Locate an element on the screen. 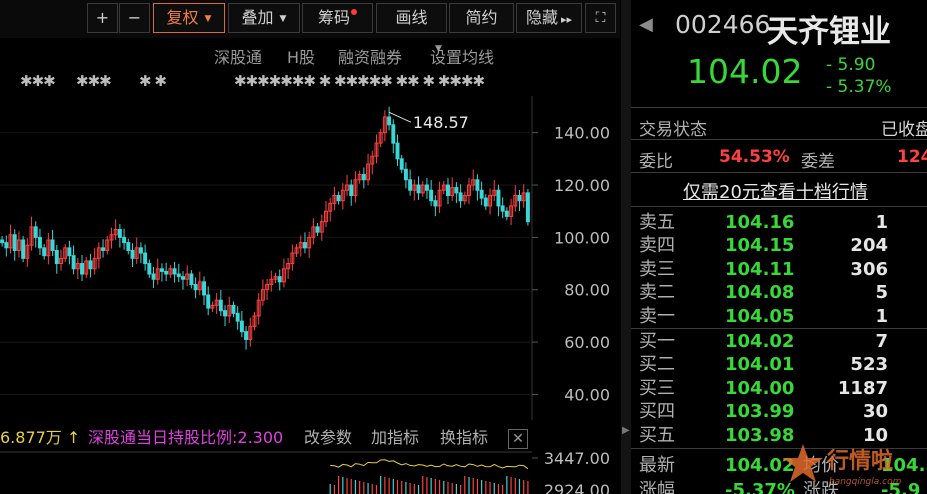 The width and height of the screenshot is (927, 494). event-marker-group: ✱ ✱ is located at coordinates (153, 82).